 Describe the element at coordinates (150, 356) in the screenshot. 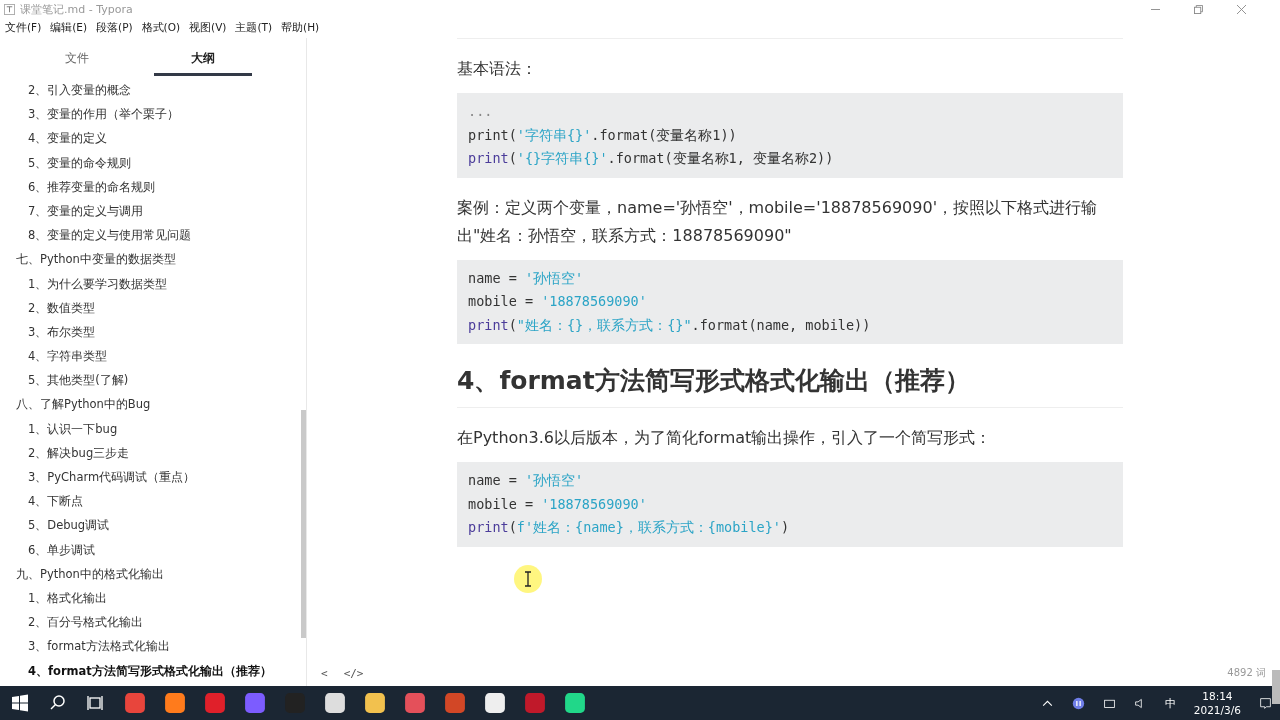

I see `outline-item: 4、字符串类型` at that location.